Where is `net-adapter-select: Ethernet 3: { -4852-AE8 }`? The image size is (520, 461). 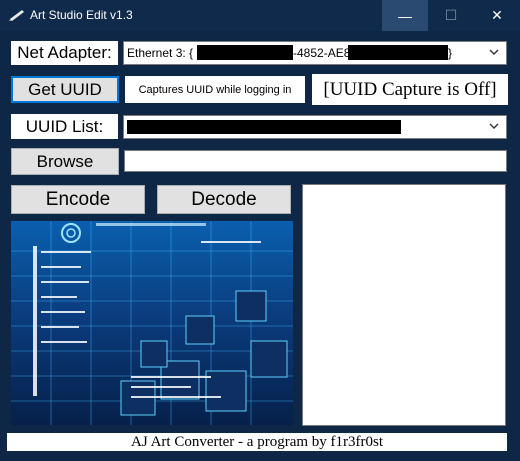 net-adapter-select: Ethernet 3: { -4852-AE8 } is located at coordinates (315, 53).